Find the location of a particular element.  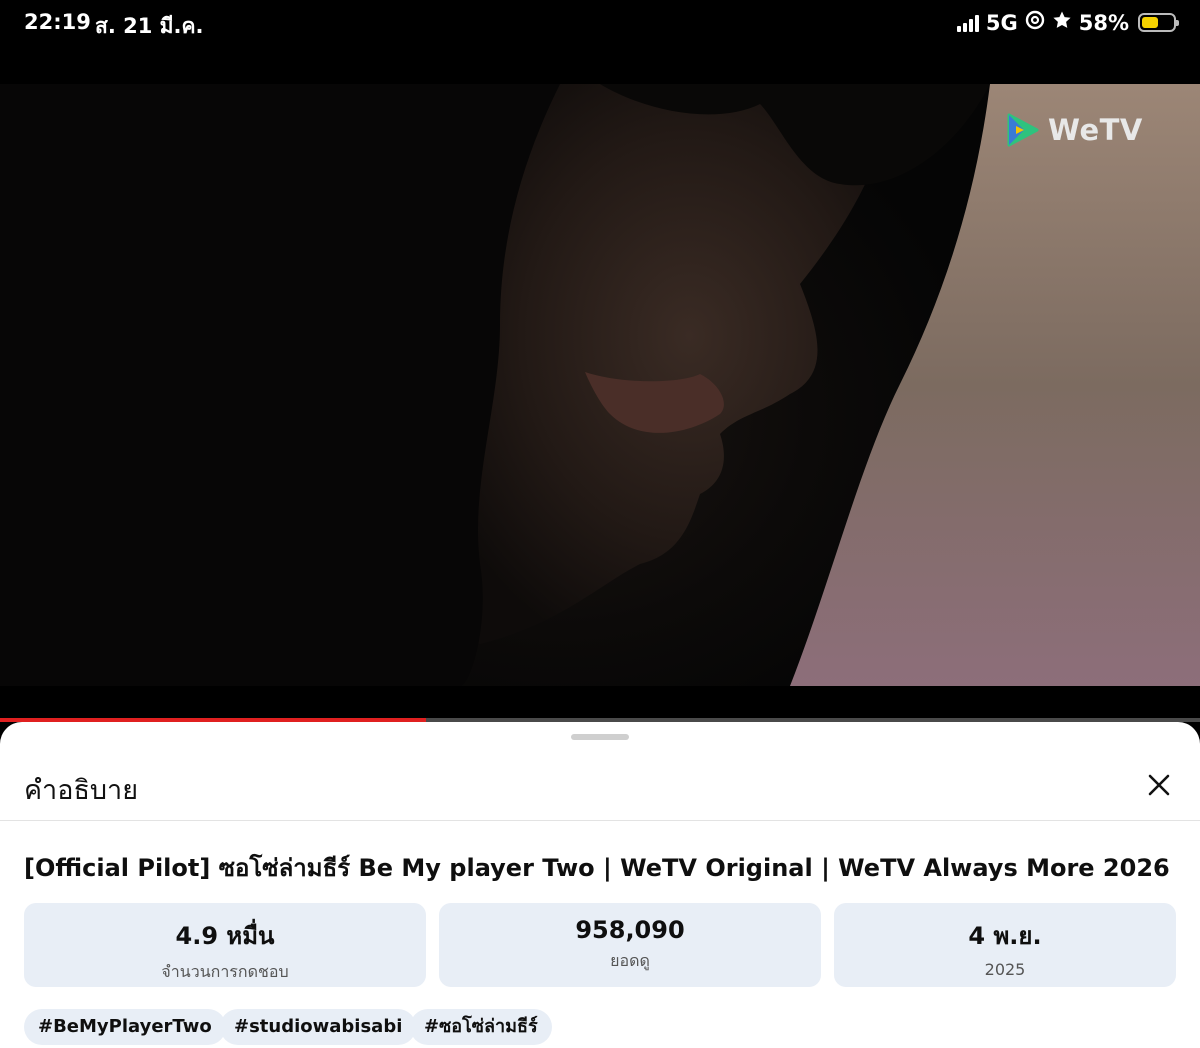

likes-value: 4.9 หมื่น is located at coordinates (225, 936).